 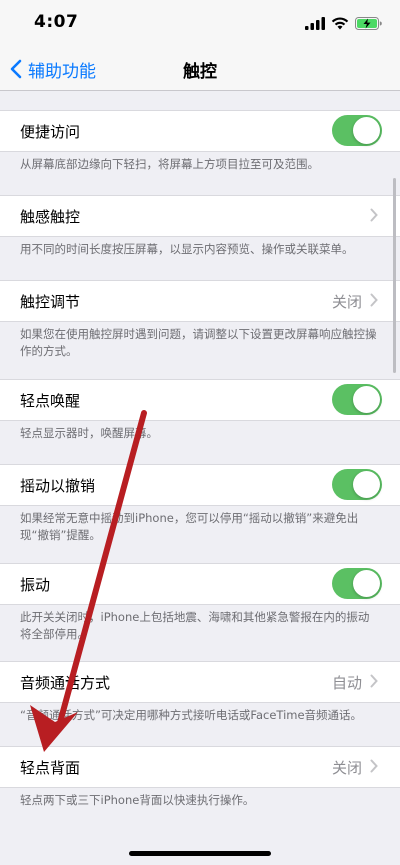 I want to click on tap-to-wake-toggle, so click(x=357, y=399).